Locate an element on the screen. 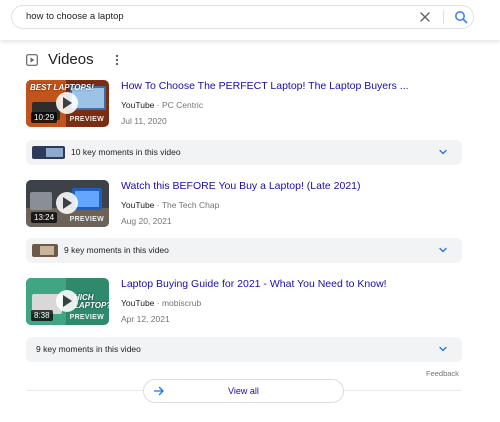 The image size is (500, 422). search-button is located at coordinates (461, 17).